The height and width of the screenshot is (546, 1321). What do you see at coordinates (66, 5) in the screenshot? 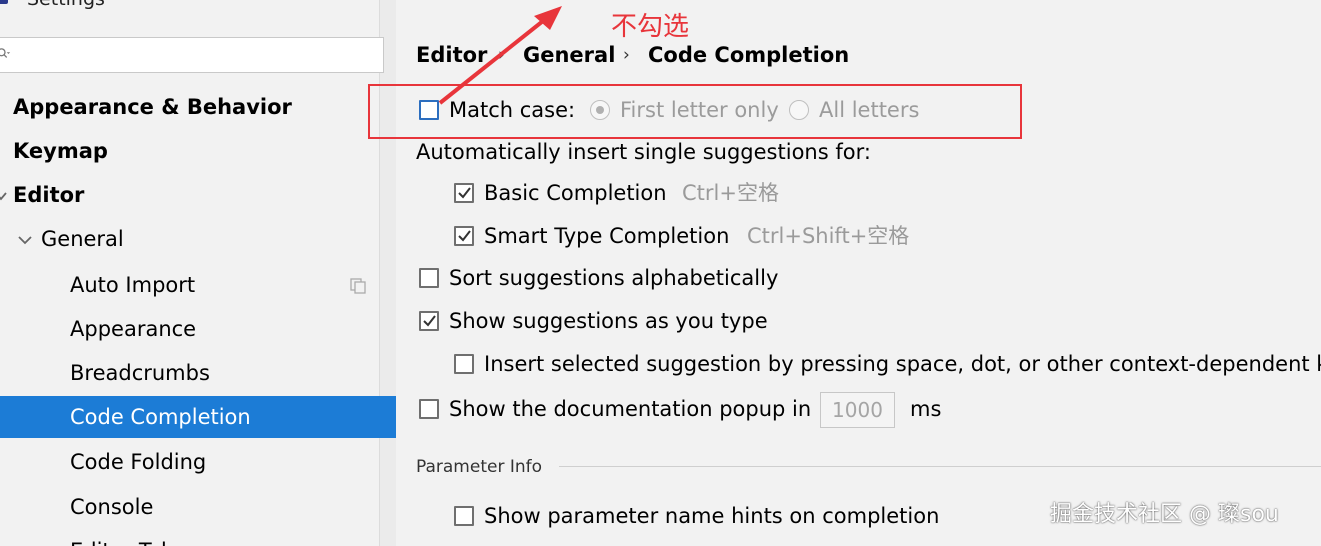
I see `window-title: Settings` at bounding box center [66, 5].